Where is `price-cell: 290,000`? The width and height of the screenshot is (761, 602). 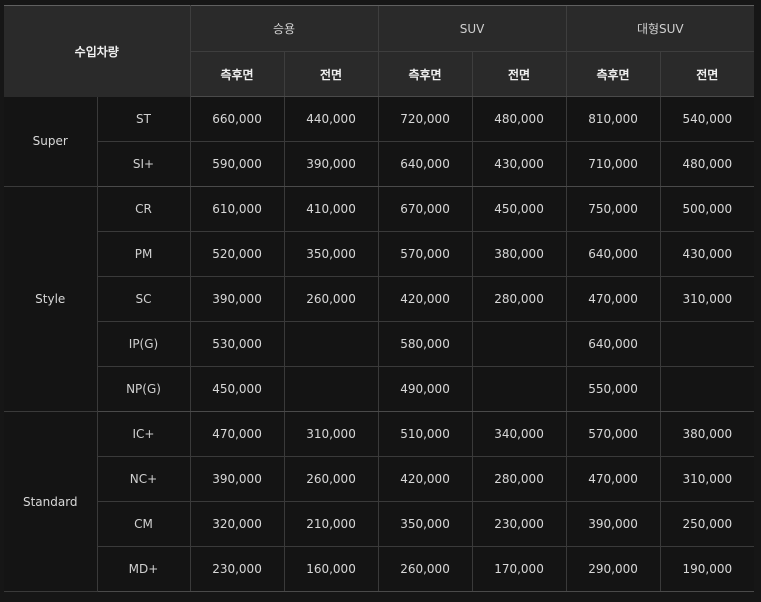 price-cell: 290,000 is located at coordinates (613, 569).